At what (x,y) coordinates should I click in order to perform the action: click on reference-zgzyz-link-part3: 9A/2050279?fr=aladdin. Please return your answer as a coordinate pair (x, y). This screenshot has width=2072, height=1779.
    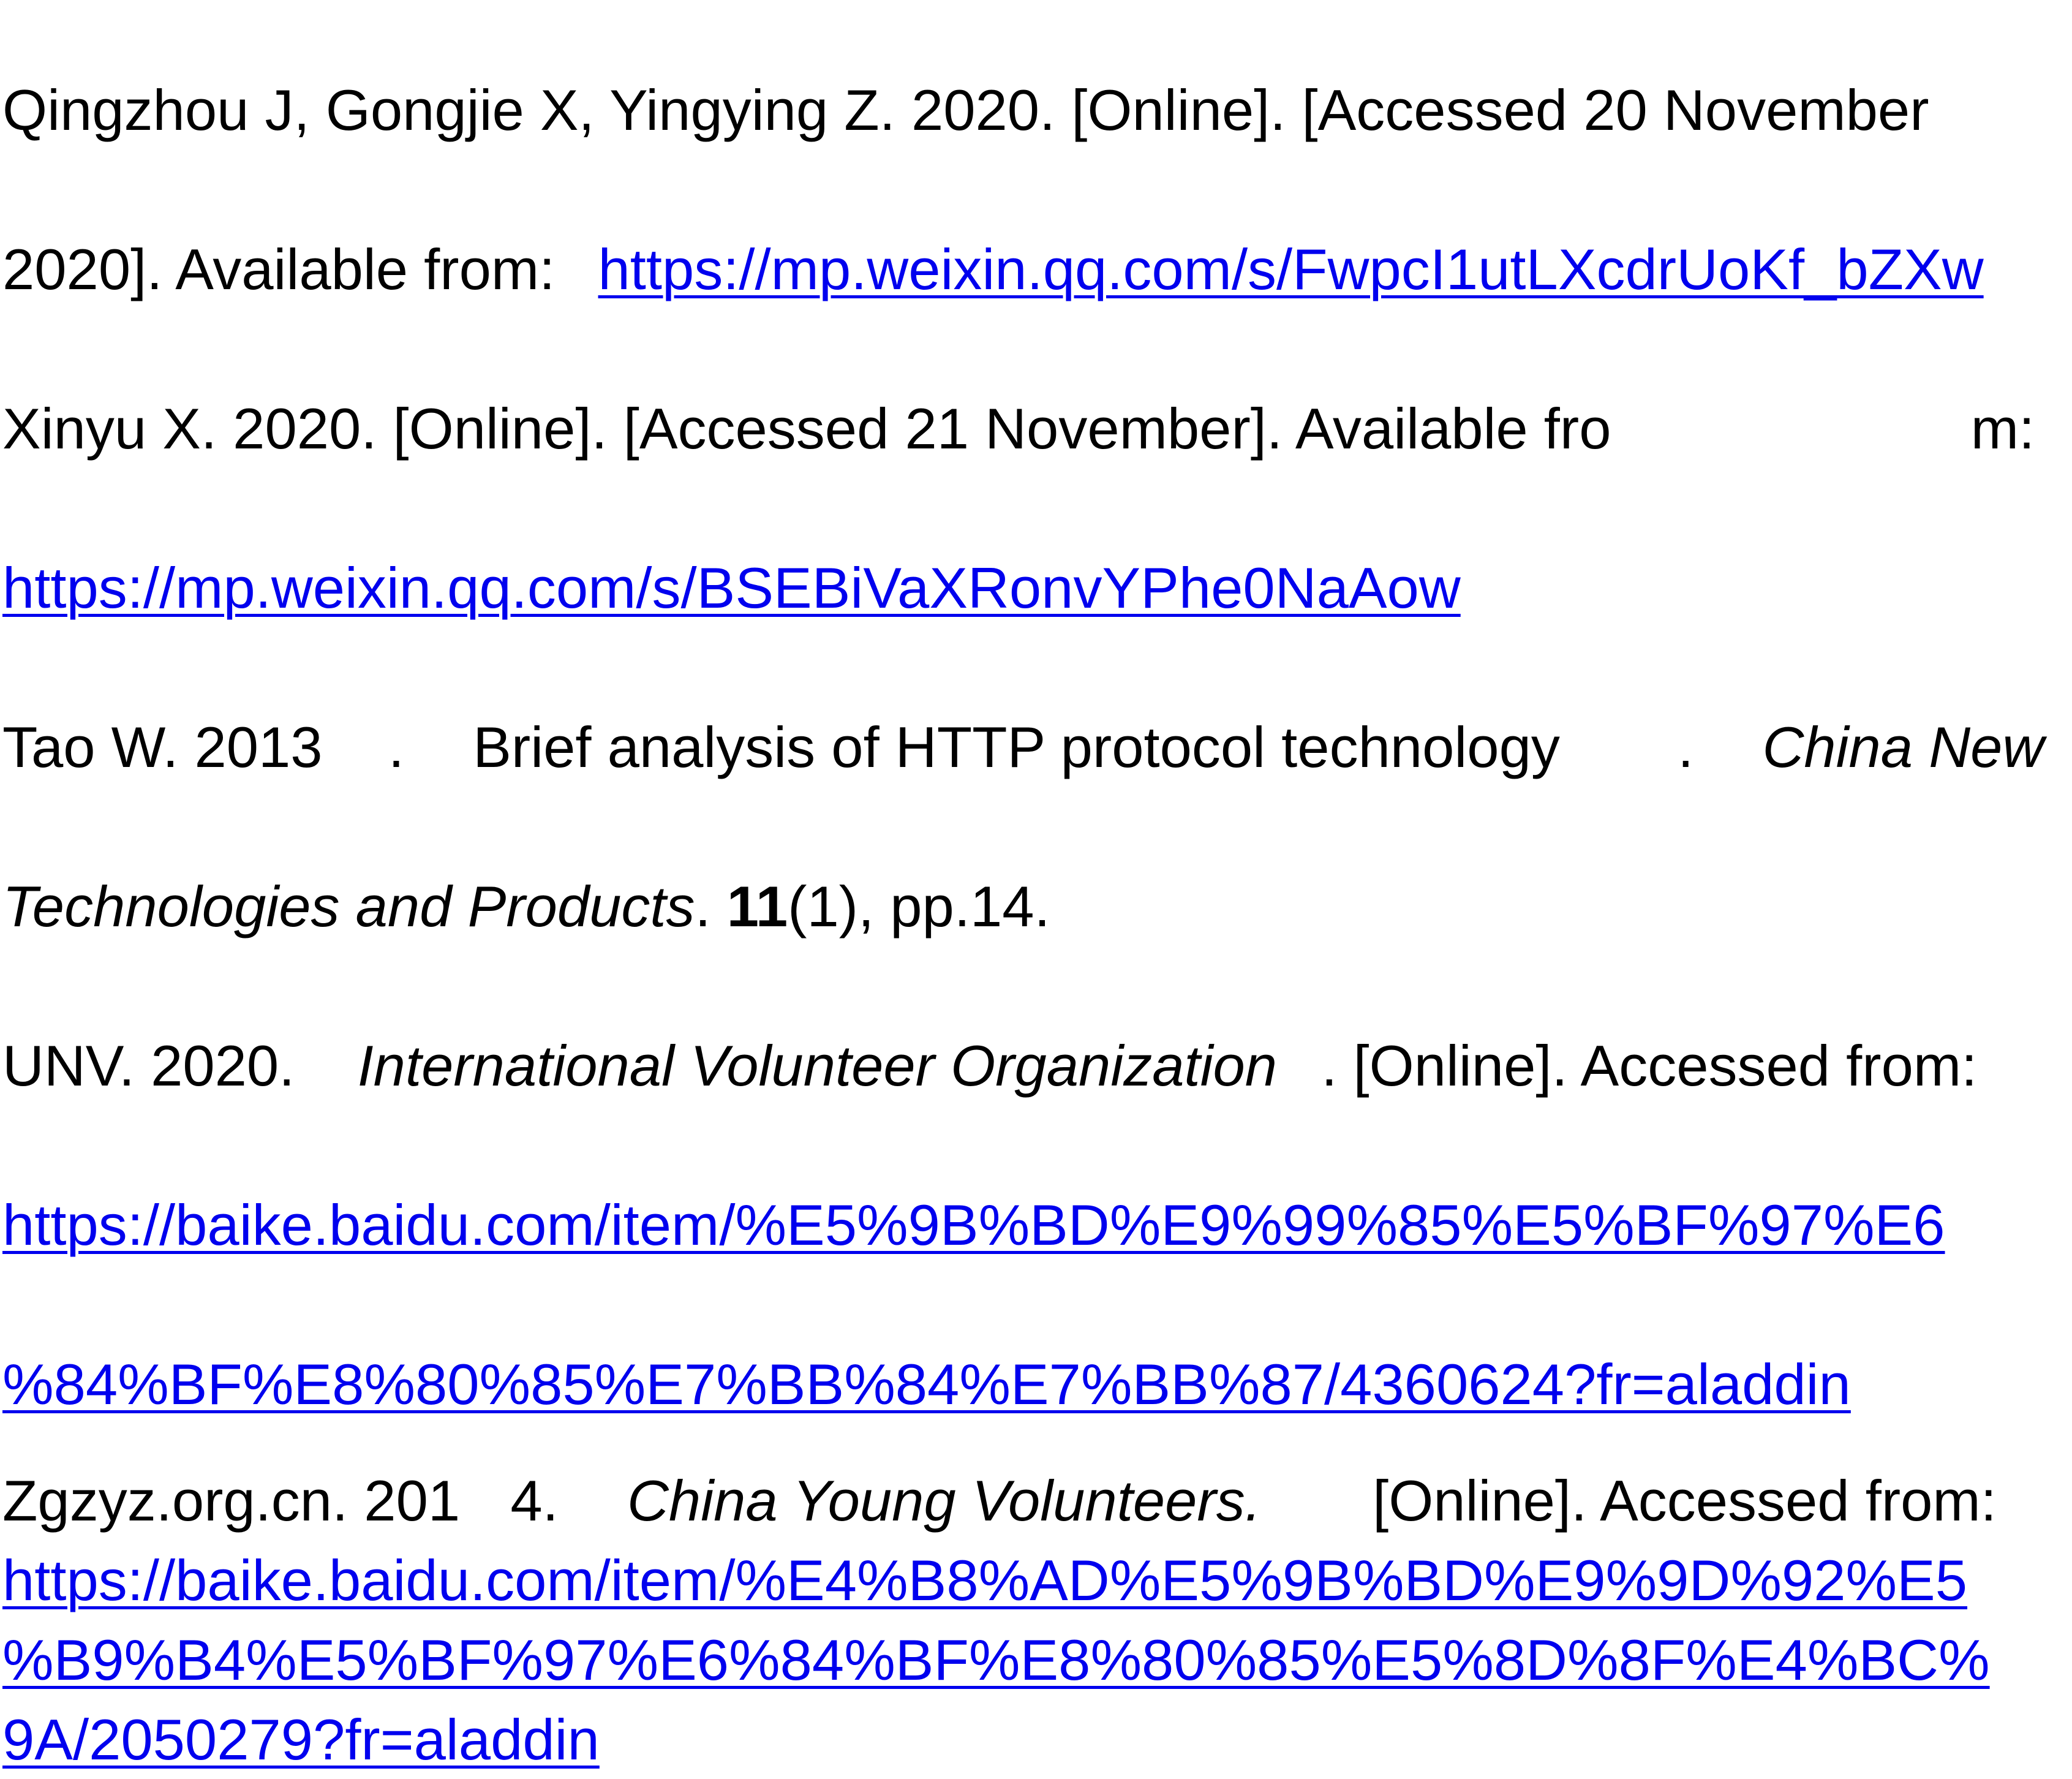
    Looking at the image, I should click on (301, 1739).